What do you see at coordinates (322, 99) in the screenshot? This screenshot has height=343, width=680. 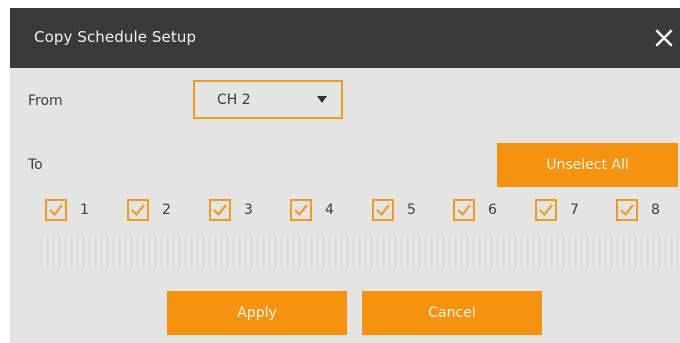 I see `caret-down-icon` at bounding box center [322, 99].